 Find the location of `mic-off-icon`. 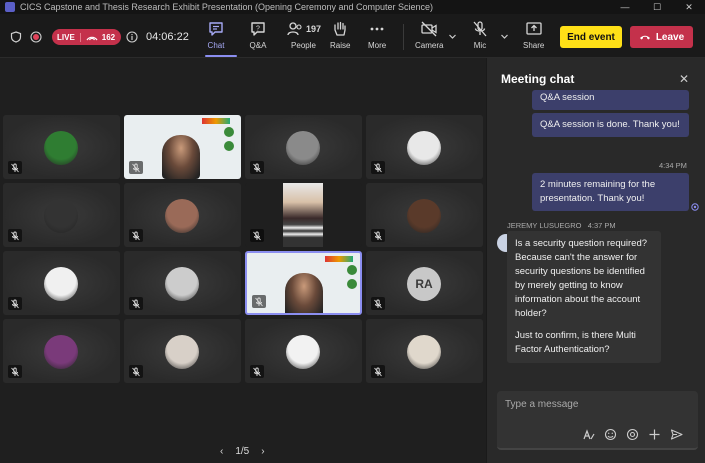

mic-off-icon is located at coordinates (480, 29).